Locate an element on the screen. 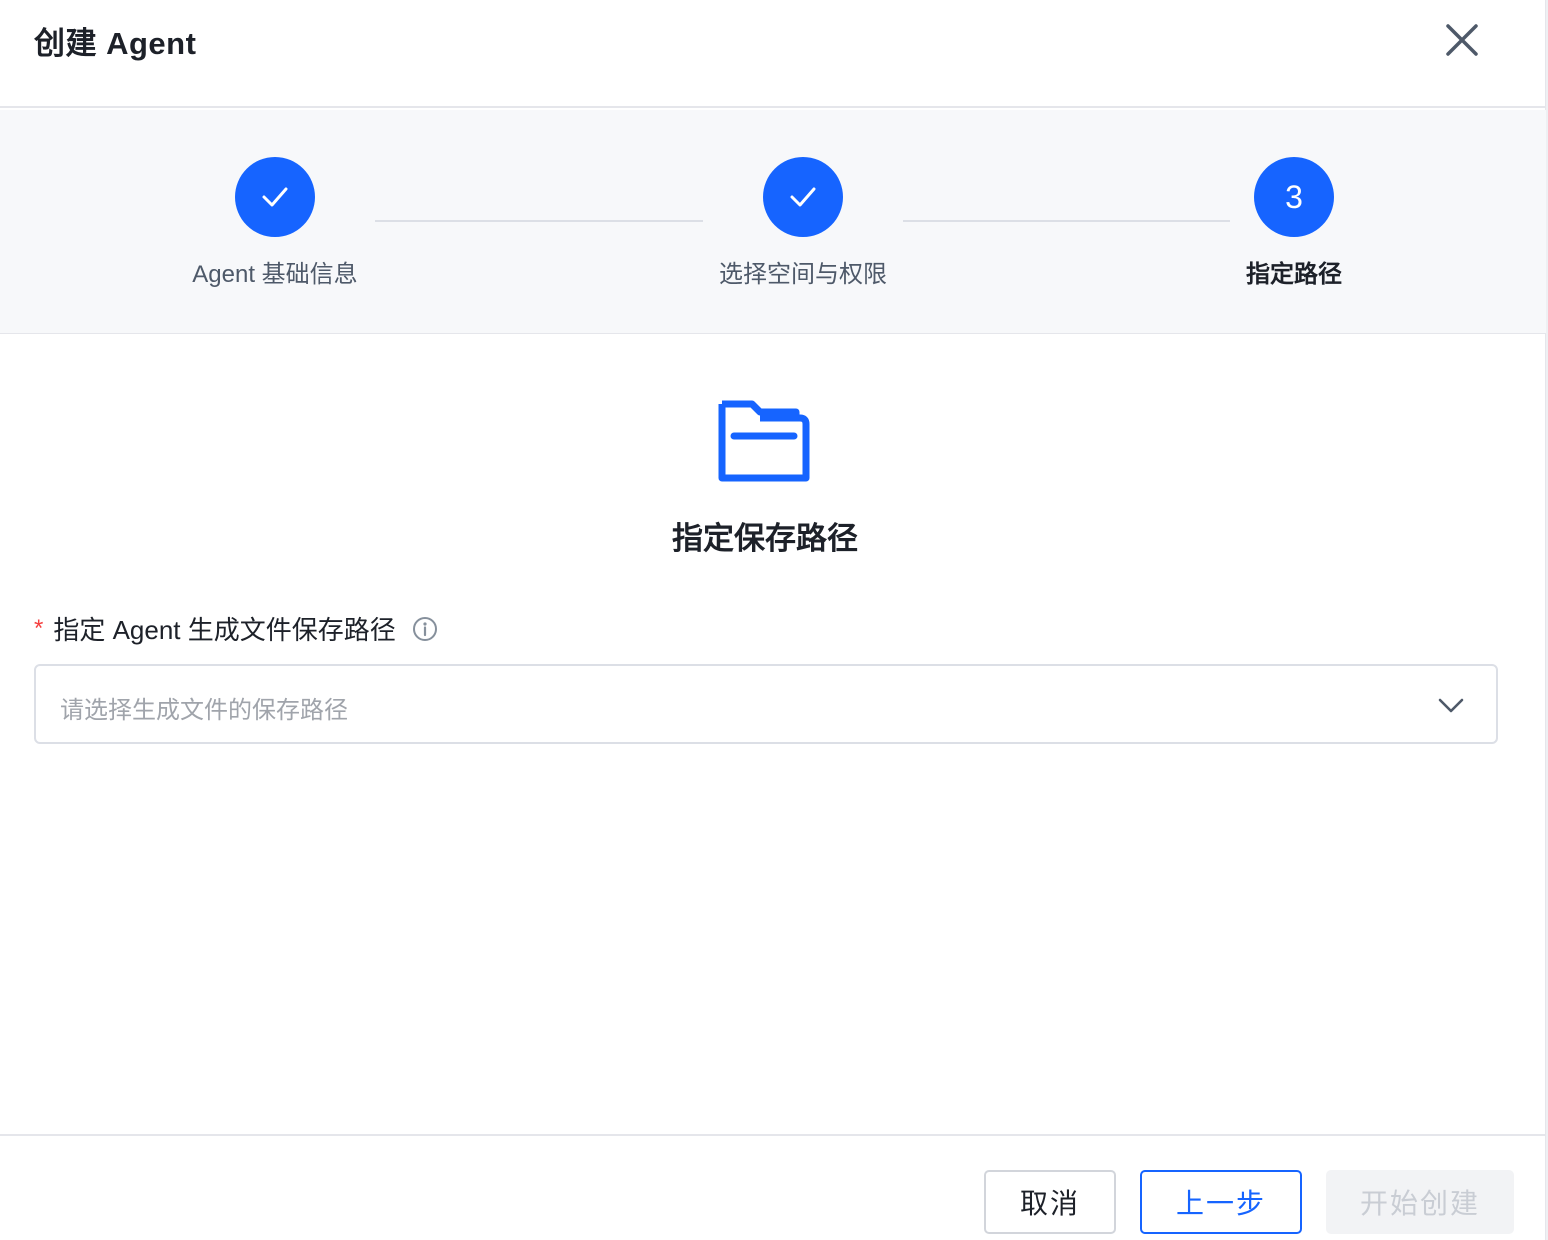  step-label: Agent 基础信息 is located at coordinates (275, 274).